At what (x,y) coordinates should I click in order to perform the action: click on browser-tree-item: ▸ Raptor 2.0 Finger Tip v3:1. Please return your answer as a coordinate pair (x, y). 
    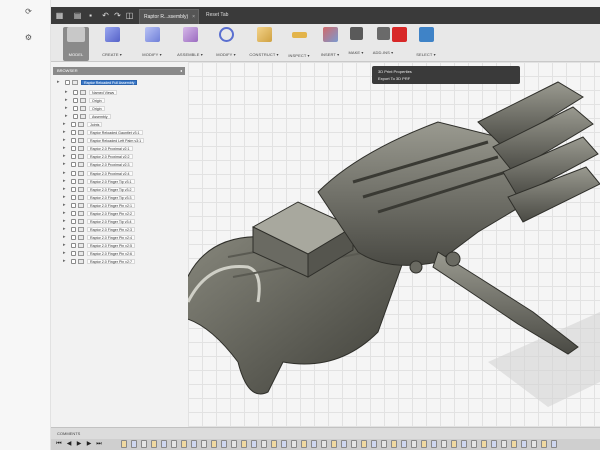
    Looking at the image, I should click on (124, 181).